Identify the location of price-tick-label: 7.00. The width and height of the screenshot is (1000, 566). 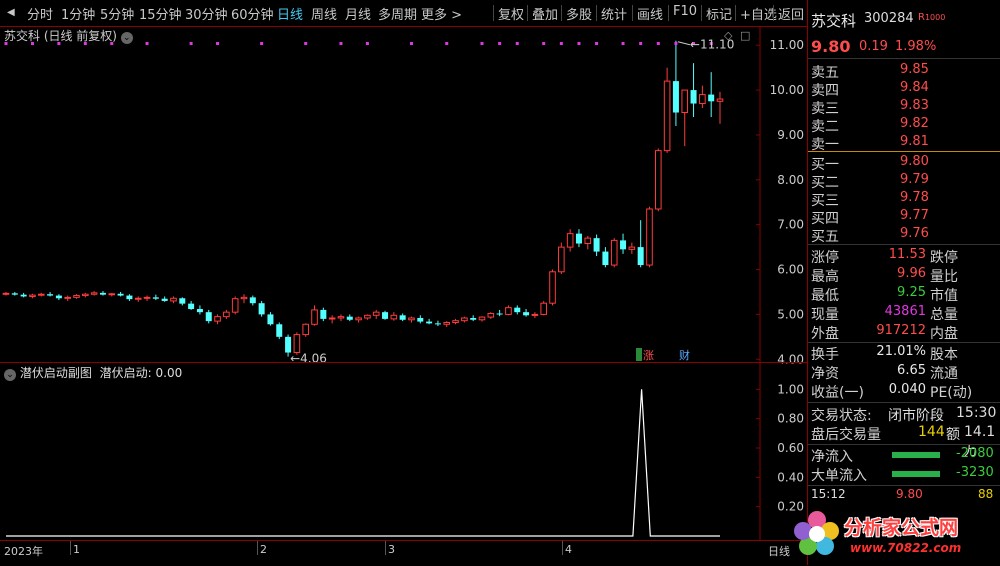
(790, 225).